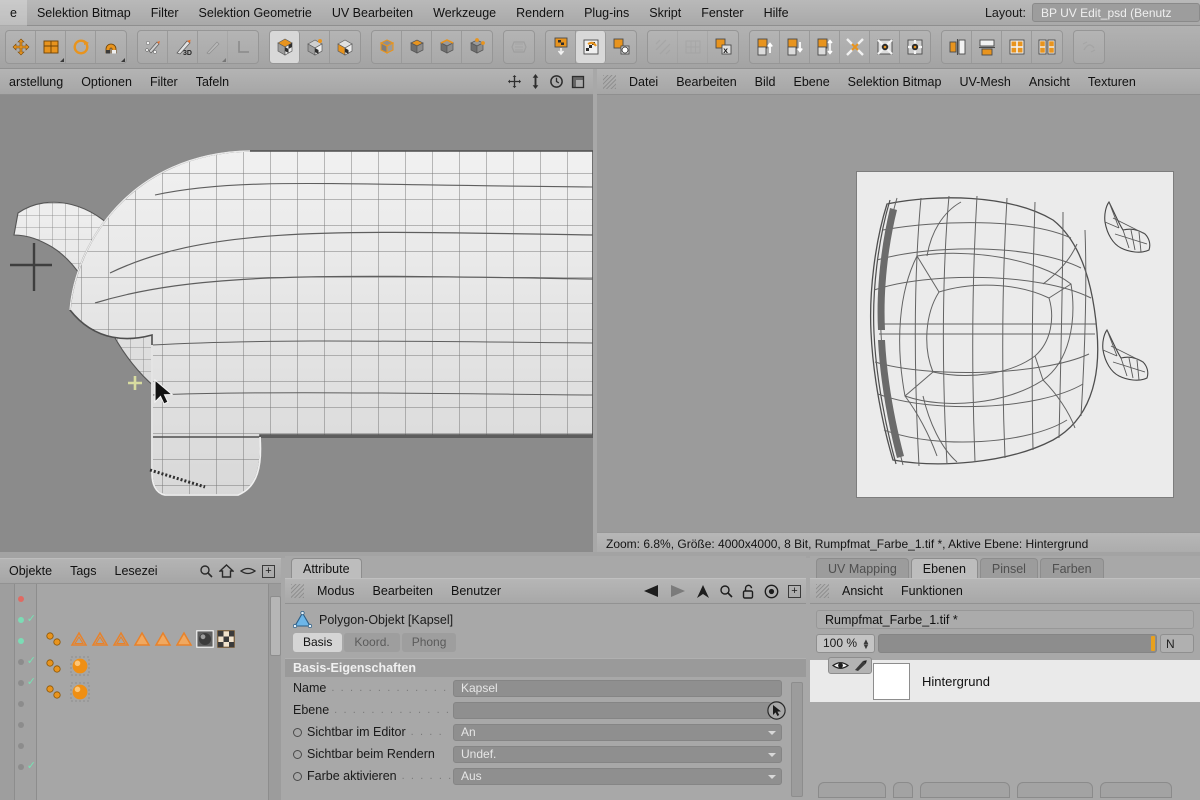  Describe the element at coordinates (957, 47) in the screenshot. I see `align-horizontal-icon` at that location.